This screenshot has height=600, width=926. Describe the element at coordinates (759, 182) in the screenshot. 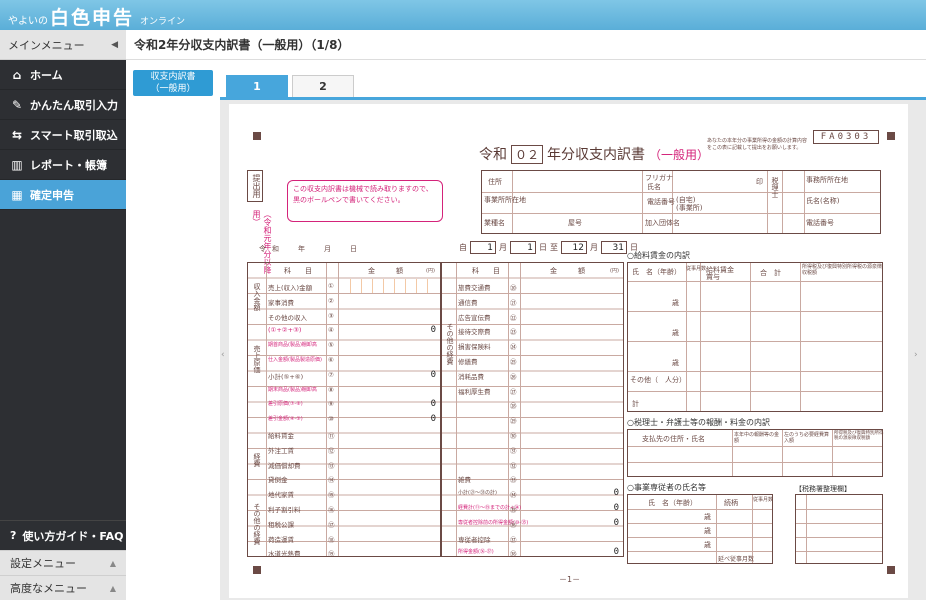

I see `label-seal: 印` at that location.